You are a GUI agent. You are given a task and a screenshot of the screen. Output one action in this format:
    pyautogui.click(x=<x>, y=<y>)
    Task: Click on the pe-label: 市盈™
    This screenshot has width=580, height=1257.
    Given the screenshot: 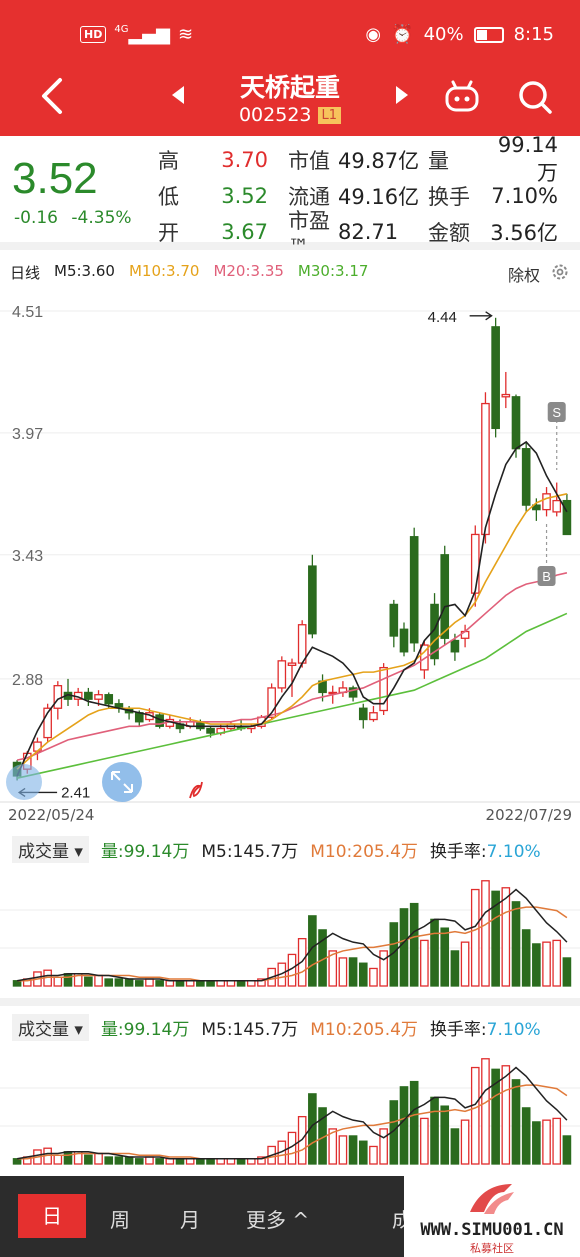 What is the action you would take?
    pyautogui.click(x=309, y=234)
    